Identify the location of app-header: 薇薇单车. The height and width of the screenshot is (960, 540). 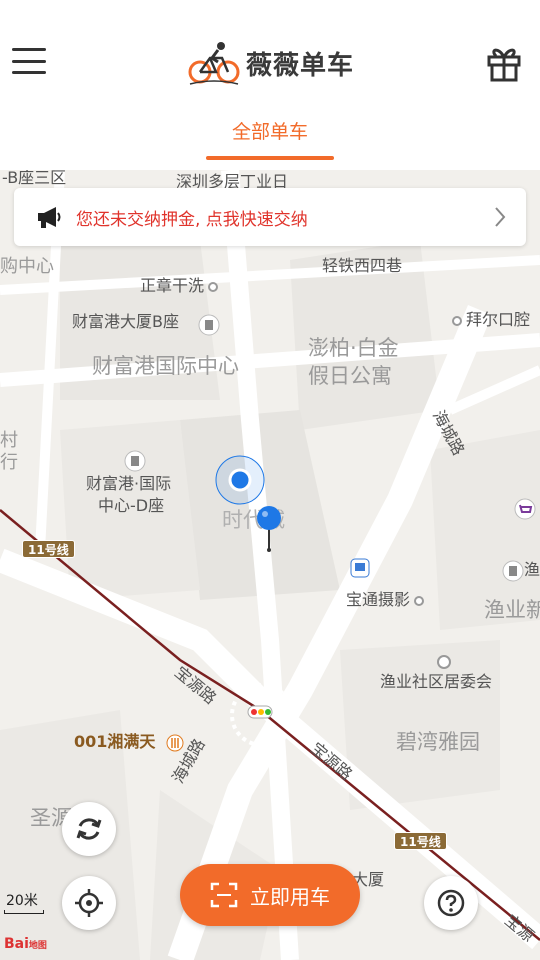
(270, 60).